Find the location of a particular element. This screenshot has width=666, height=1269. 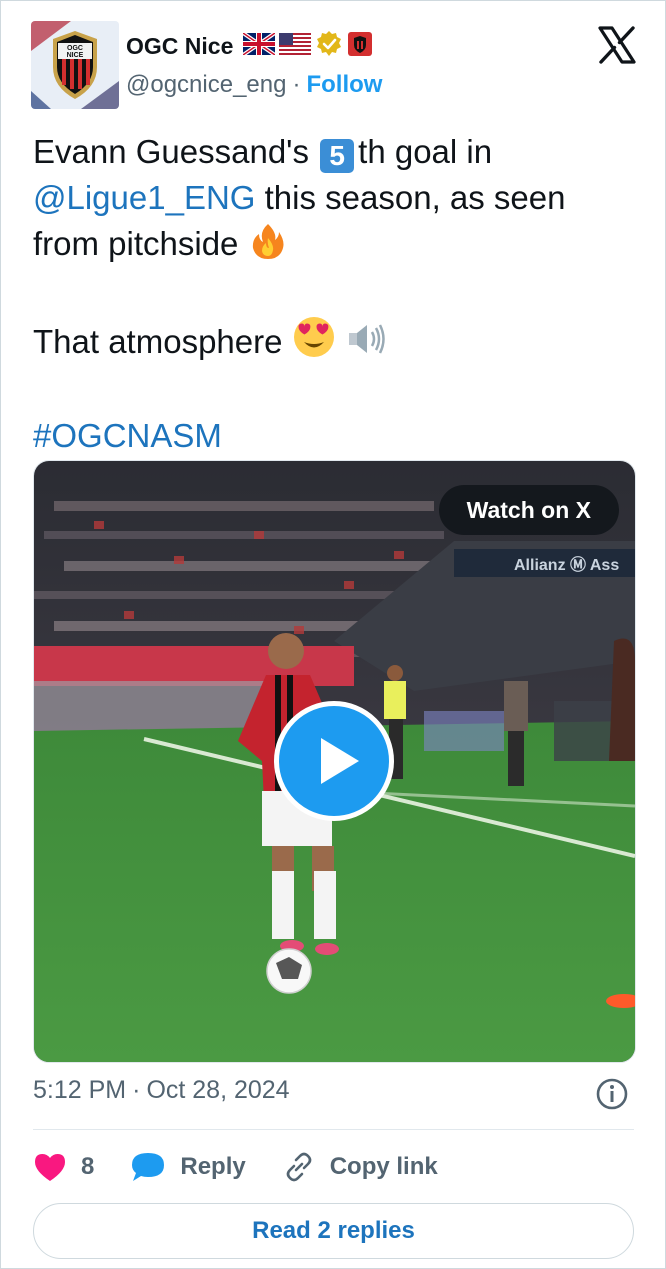

tweet-line-1: Evann Guessand's 5th goal in is located at coordinates (333, 152).